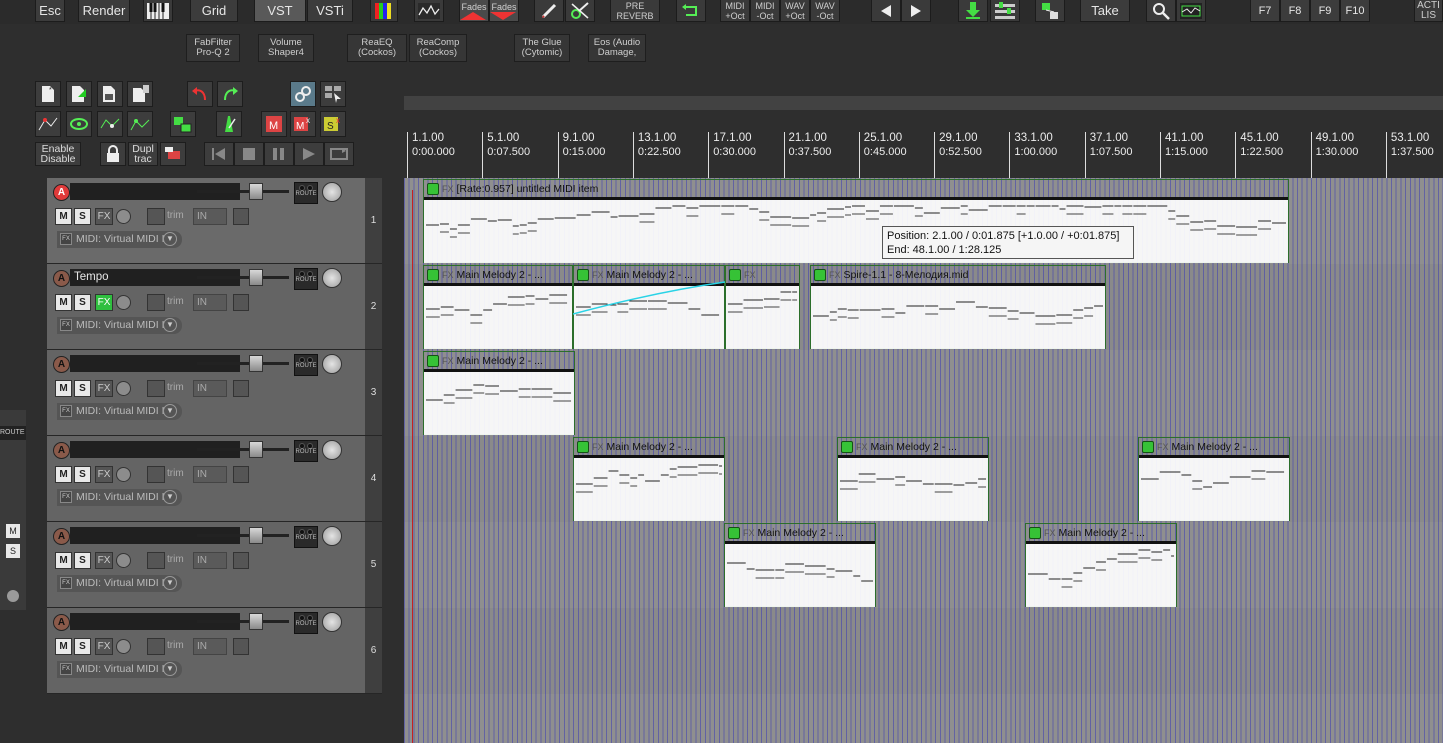 The height and width of the screenshot is (743, 1443). Describe the element at coordinates (438, 48) in the screenshot. I see `fx-reacomp-button: ReaComp (Cockos)` at that location.